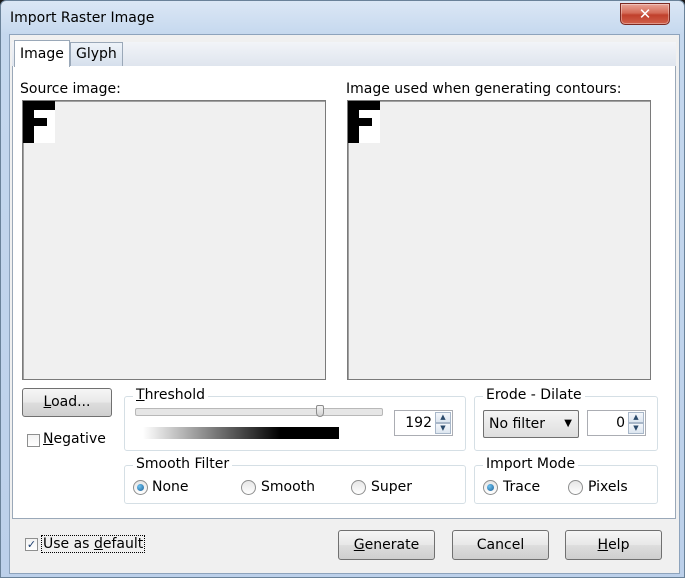  What do you see at coordinates (96, 54) in the screenshot?
I see `tab-glyph: Glyph` at bounding box center [96, 54].